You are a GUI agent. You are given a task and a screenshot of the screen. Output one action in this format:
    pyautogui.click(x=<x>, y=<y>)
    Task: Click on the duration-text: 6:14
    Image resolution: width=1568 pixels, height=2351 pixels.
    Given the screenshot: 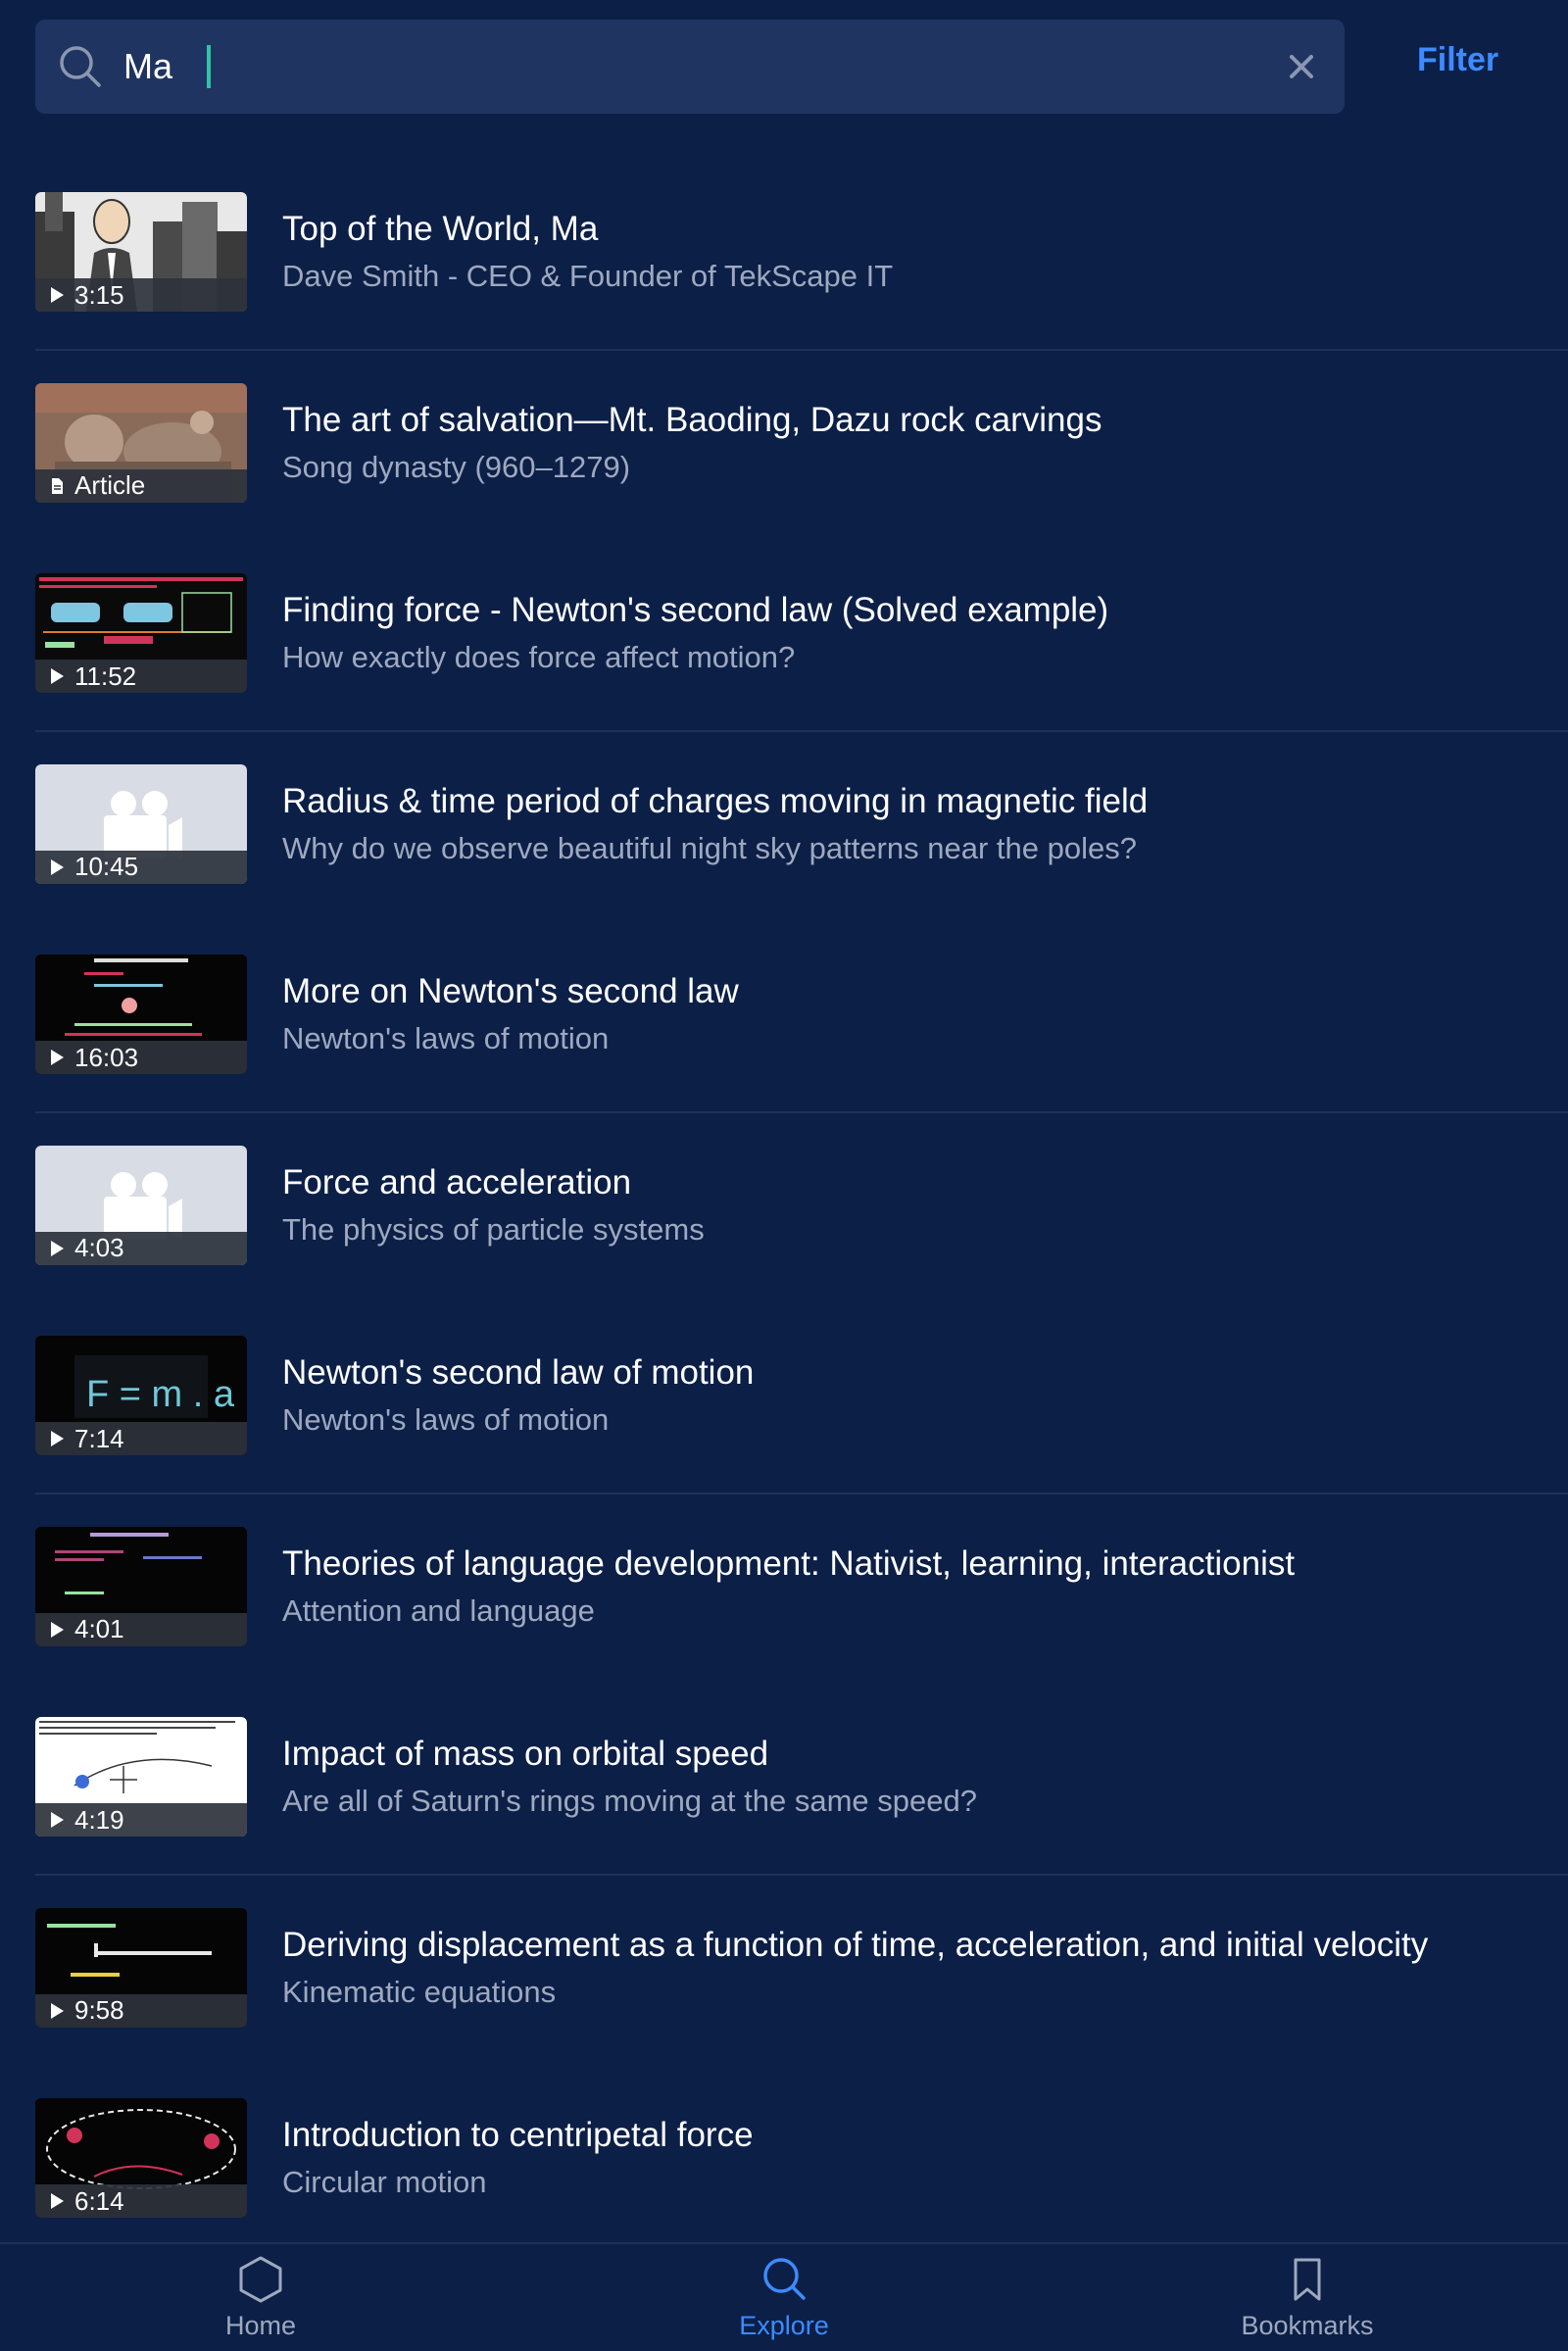 What is the action you would take?
    pyautogui.click(x=99, y=2200)
    